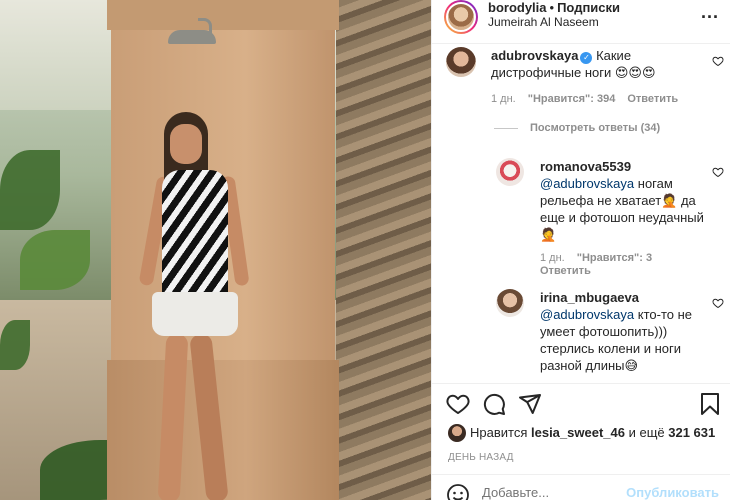 The image size is (730, 500). Describe the element at coordinates (506, 128) in the screenshot. I see `view-replies-line` at that location.